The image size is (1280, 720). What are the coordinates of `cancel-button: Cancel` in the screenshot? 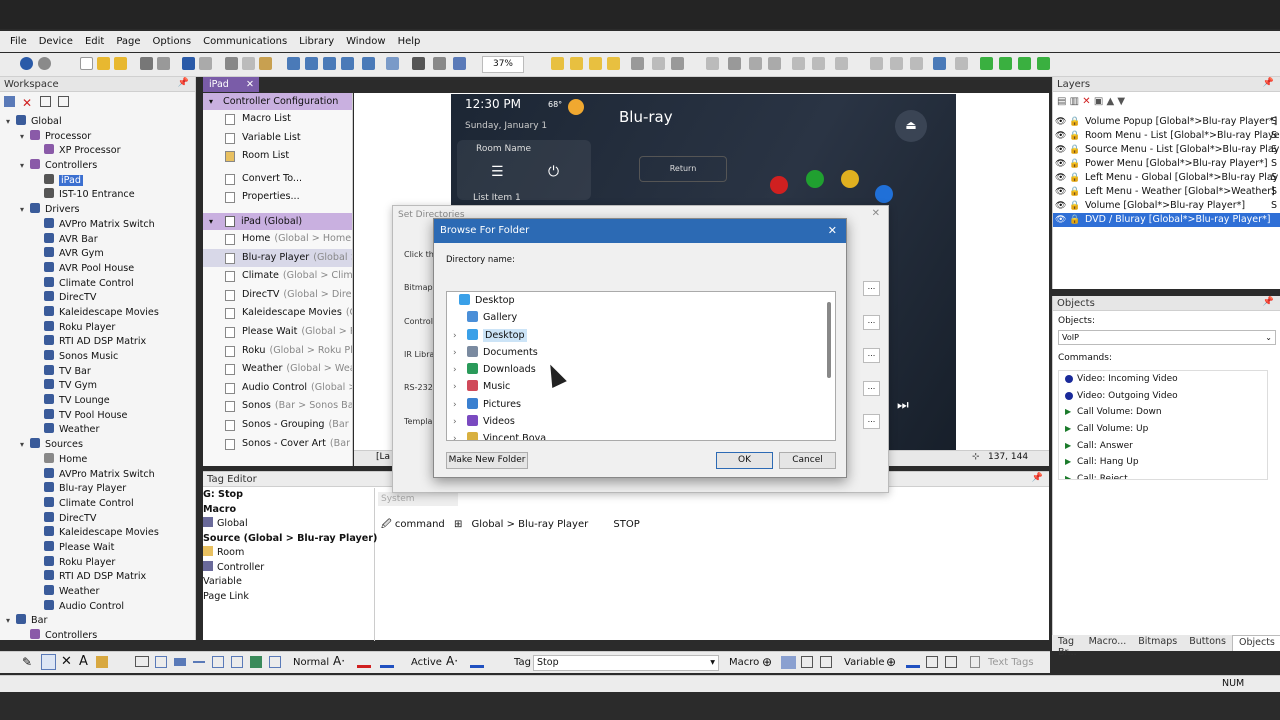 It's located at (807, 460).